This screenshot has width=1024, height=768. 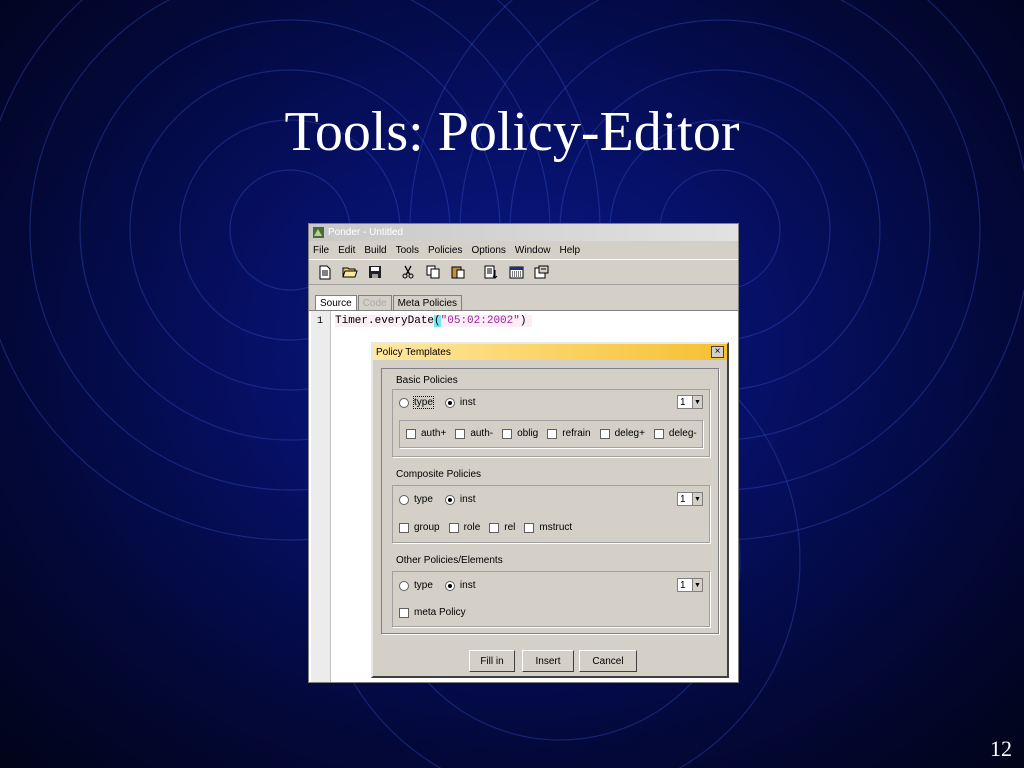 What do you see at coordinates (437, 321) in the screenshot?
I see `code-open-paren: (` at bounding box center [437, 321].